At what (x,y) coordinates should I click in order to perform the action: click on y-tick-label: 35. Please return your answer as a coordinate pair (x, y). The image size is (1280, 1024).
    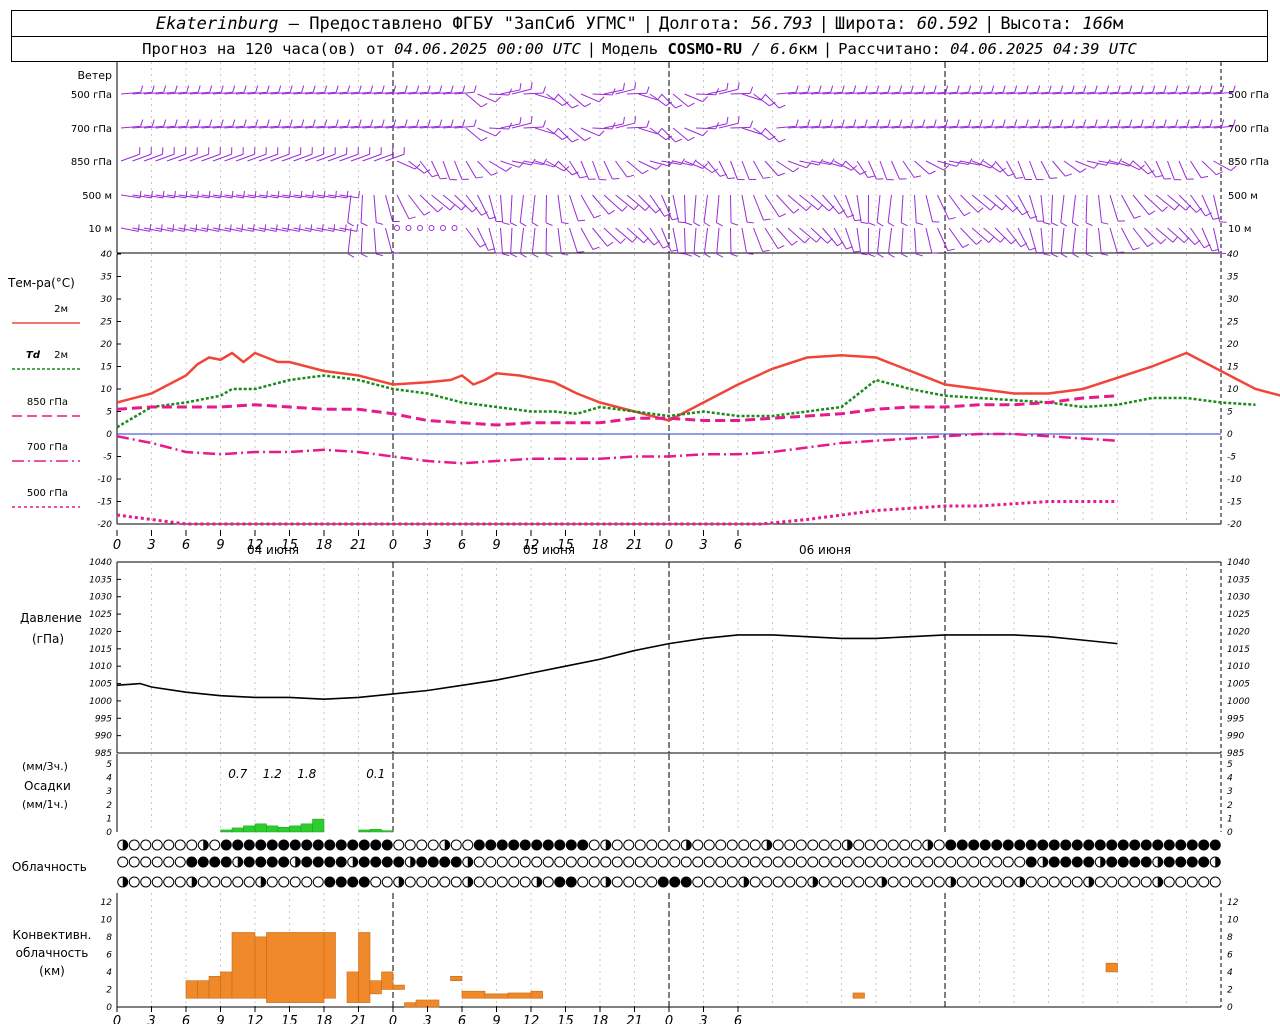
    Looking at the image, I should click on (107, 278).